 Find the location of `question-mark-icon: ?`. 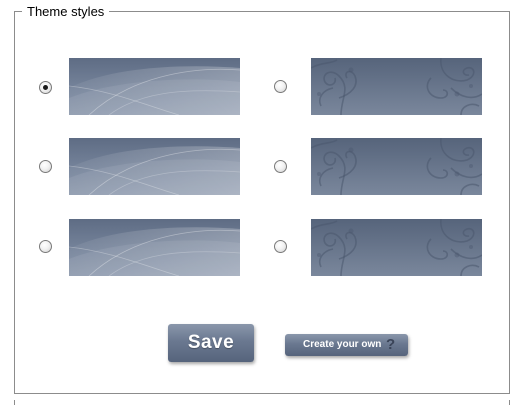

question-mark-icon: ? is located at coordinates (391, 344).